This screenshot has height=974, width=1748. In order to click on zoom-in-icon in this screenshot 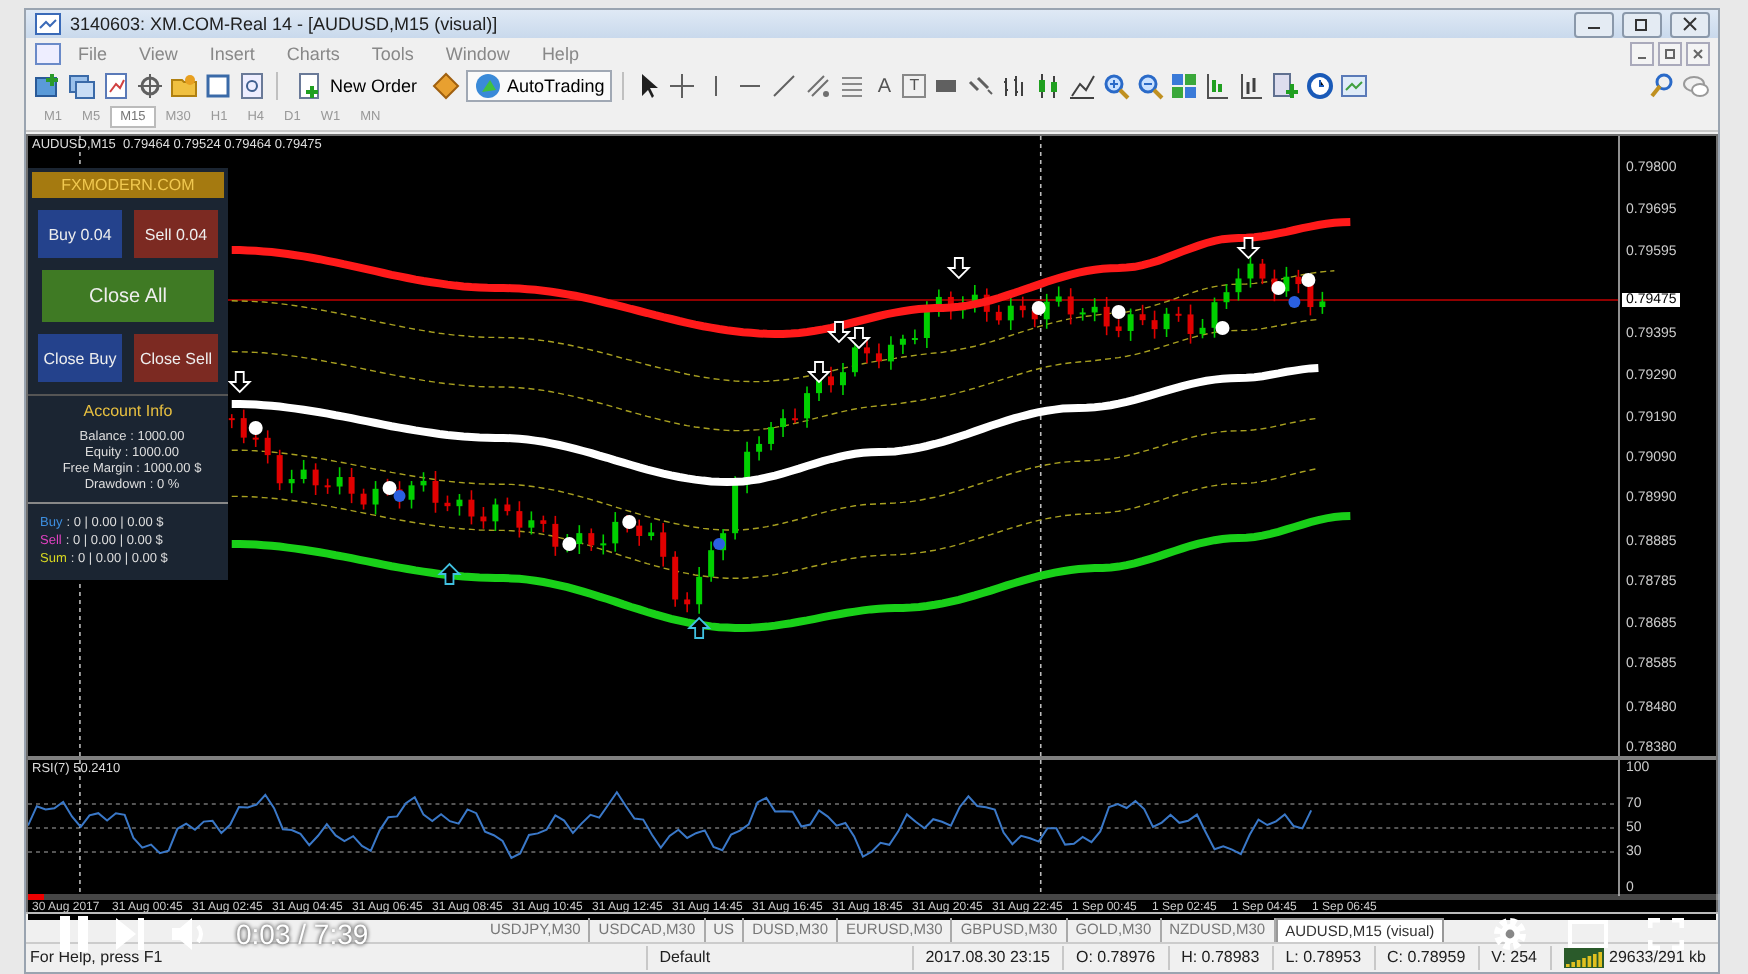, I will do `click(1116, 86)`.